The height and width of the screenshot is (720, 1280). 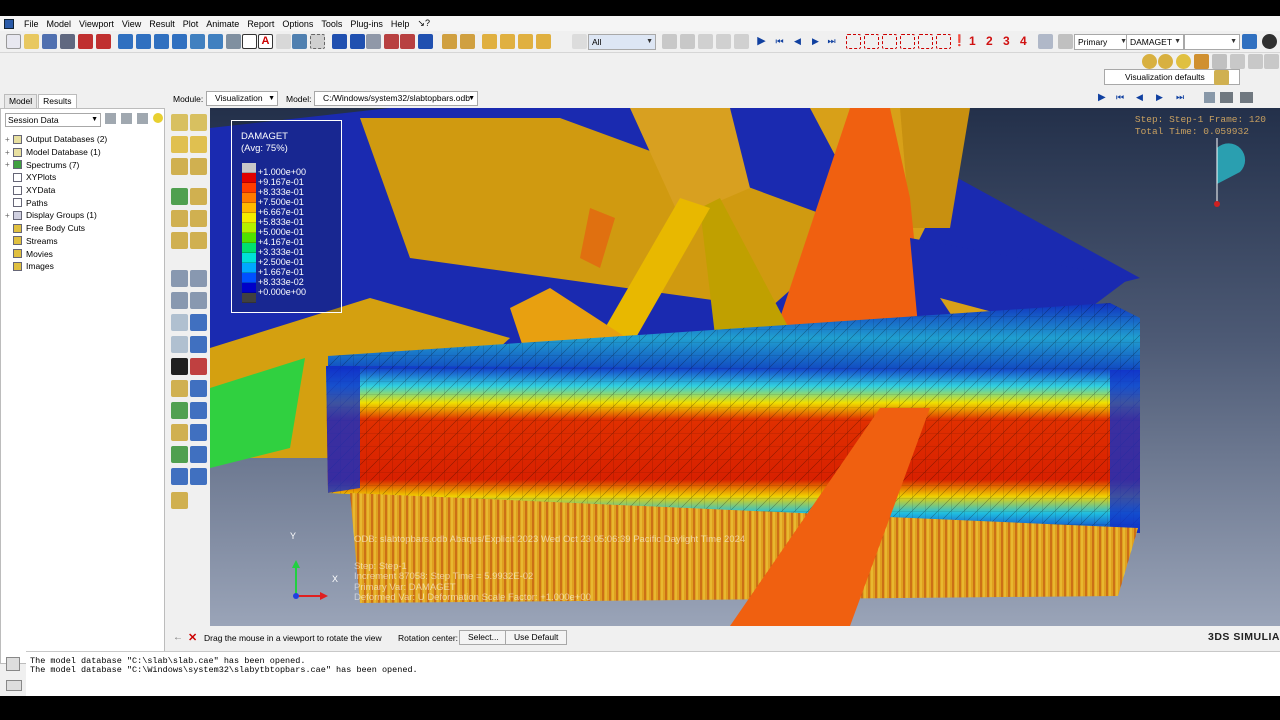 I want to click on cycle-views-icon, so click(x=425, y=41).